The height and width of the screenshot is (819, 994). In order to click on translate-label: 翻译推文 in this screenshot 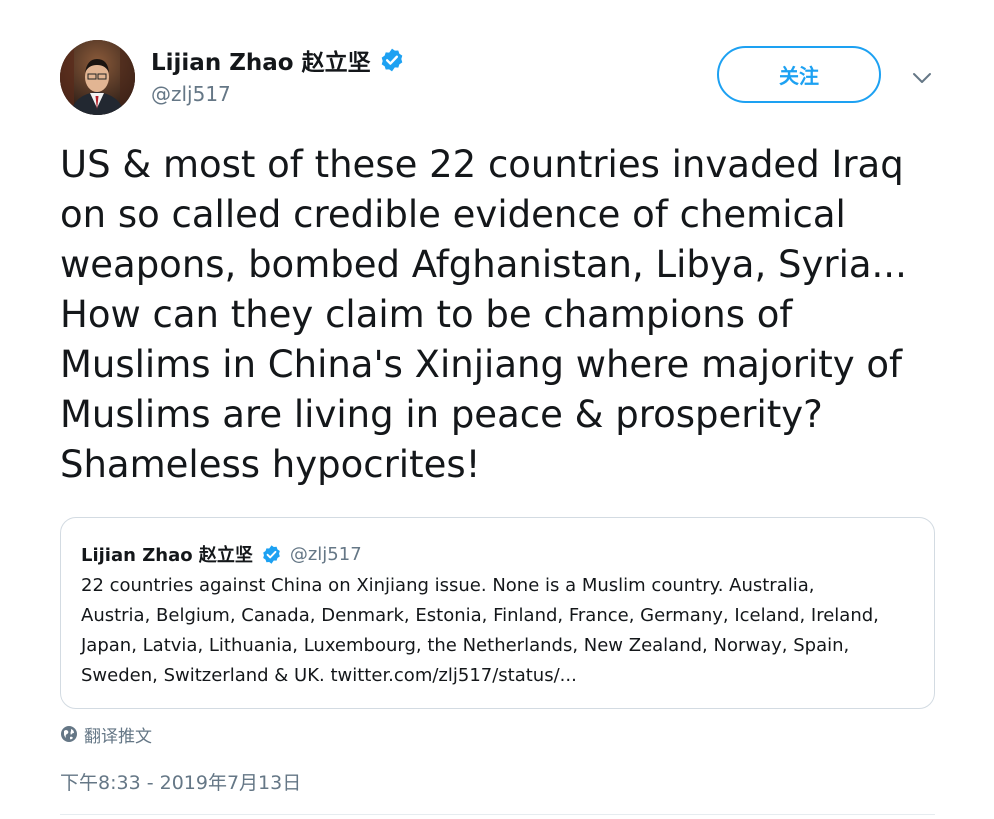, I will do `click(118, 736)`.